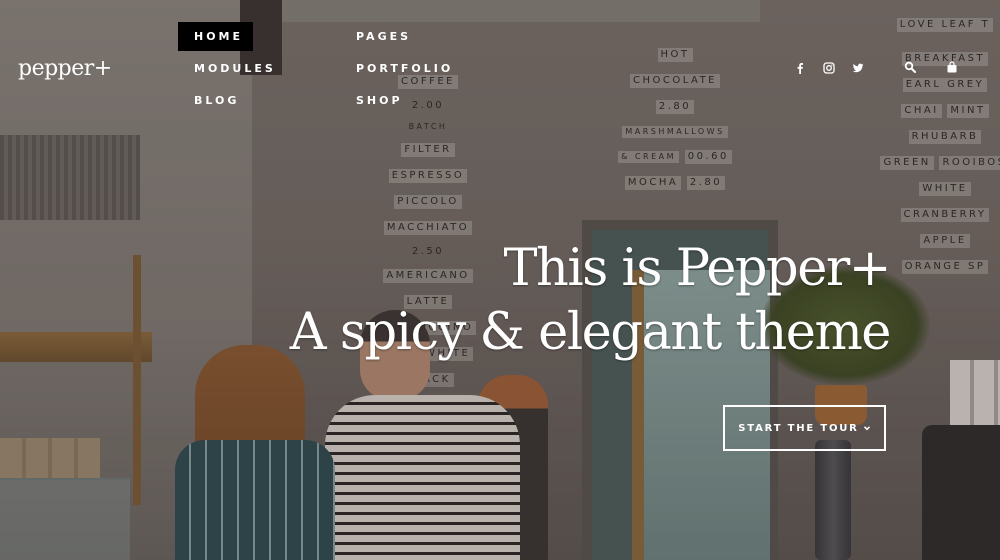 The image size is (1000, 560). Describe the element at coordinates (323, 72) in the screenshot. I see `main-nav: HOME MODULES BLOG PAGES PORTFOLIO SHOP` at that location.